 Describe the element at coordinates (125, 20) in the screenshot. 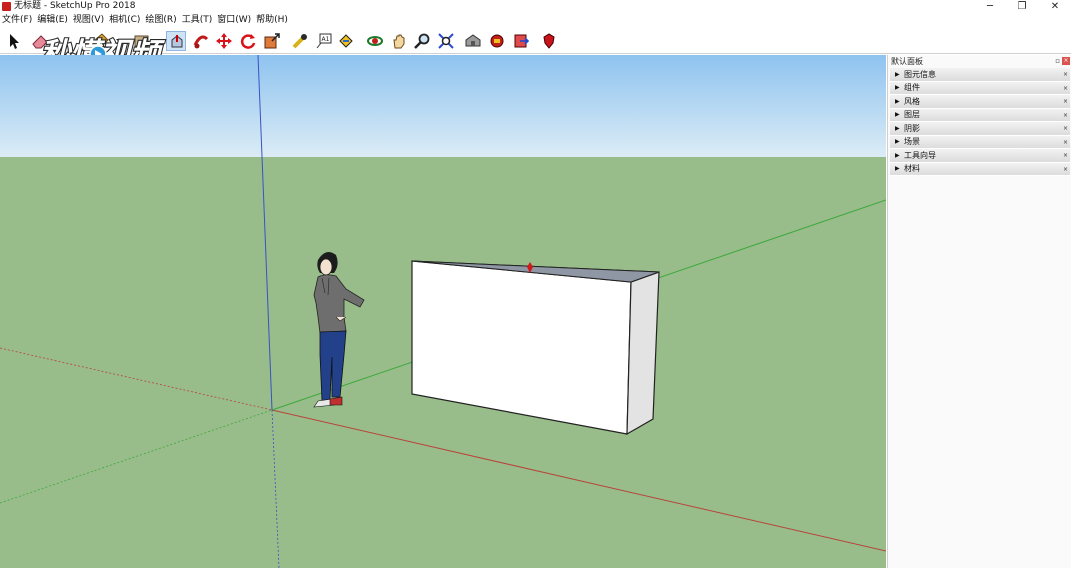

I see `menu-camera: 相机(C)` at that location.